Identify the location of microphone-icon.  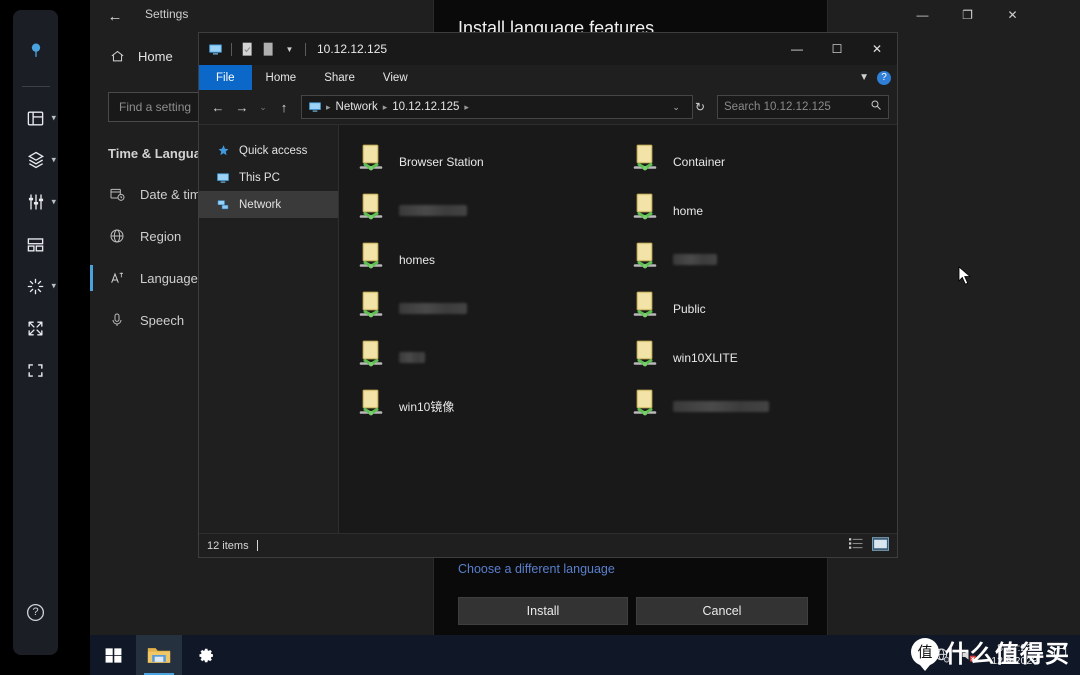
(117, 320).